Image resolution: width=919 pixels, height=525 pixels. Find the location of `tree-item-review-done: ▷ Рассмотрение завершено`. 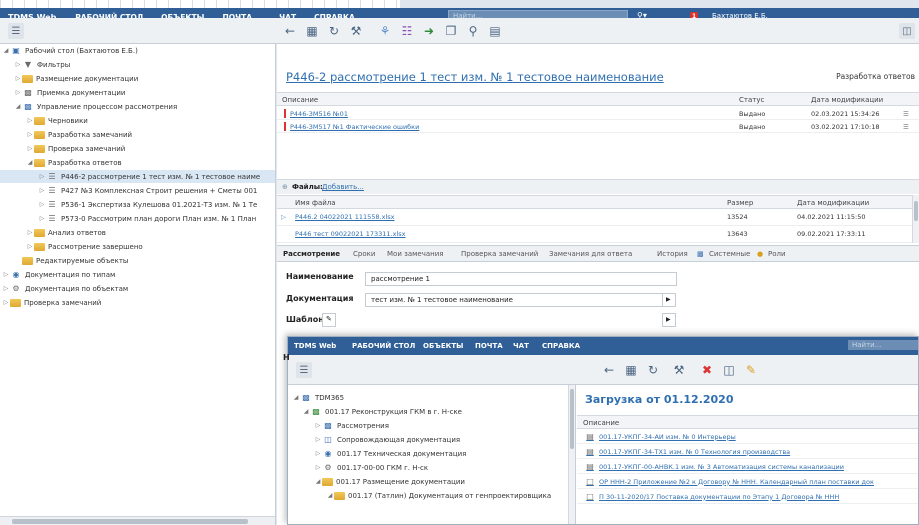

tree-item-review-done: ▷ Рассмотрение завершено is located at coordinates (71, 246).